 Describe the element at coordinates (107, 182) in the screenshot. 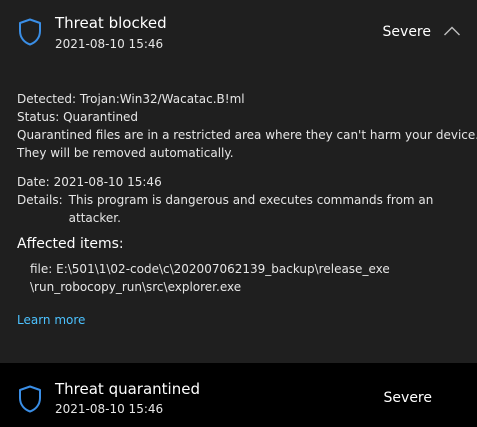

I see `date-value: 2021-08-10 15:46` at that location.